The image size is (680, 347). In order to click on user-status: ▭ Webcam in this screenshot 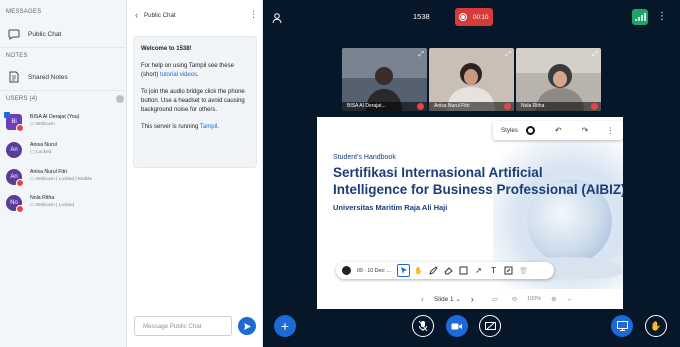, I will do `click(42, 124)`.